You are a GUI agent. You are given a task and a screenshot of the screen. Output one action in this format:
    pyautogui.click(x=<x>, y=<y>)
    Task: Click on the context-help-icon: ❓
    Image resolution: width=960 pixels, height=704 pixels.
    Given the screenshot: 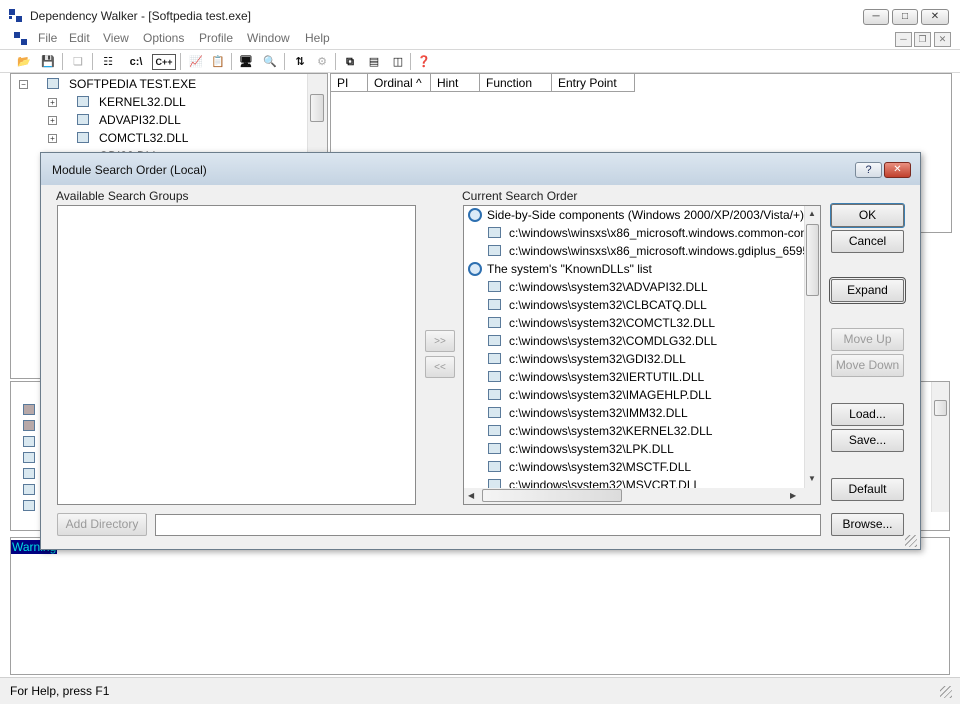 What is the action you would take?
    pyautogui.click(x=424, y=62)
    